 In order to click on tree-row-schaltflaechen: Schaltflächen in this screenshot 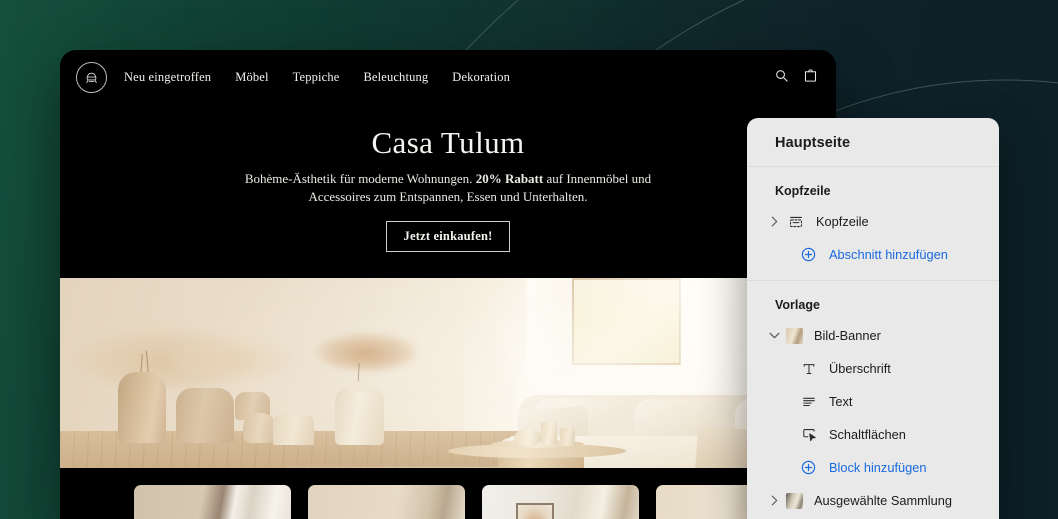, I will do `click(873, 434)`.